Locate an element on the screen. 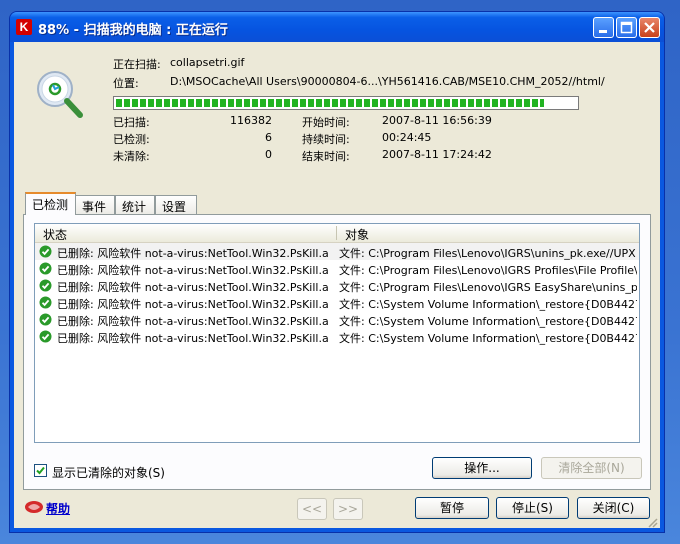 The image size is (680, 544). checkmark-icon is located at coordinates (40, 470).